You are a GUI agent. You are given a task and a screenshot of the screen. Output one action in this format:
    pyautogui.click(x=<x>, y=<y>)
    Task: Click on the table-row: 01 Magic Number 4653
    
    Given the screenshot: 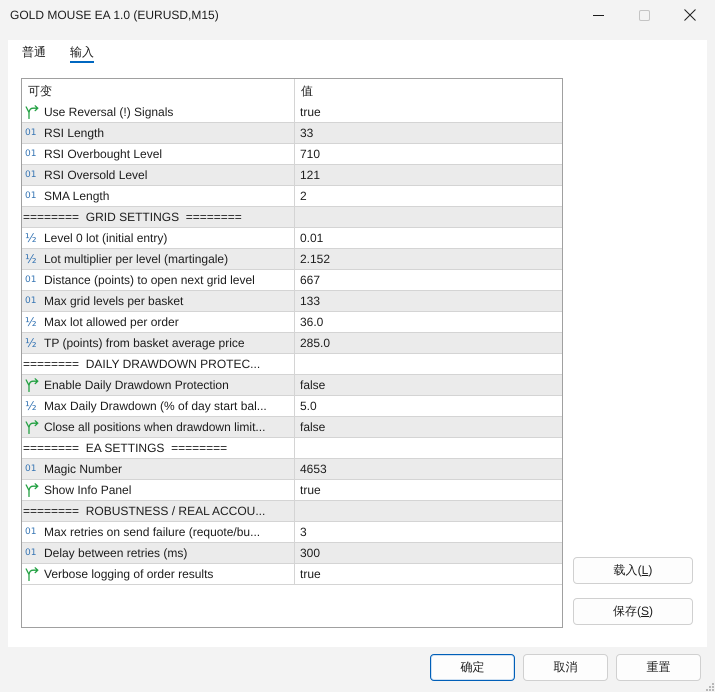 What is the action you would take?
    pyautogui.click(x=292, y=469)
    